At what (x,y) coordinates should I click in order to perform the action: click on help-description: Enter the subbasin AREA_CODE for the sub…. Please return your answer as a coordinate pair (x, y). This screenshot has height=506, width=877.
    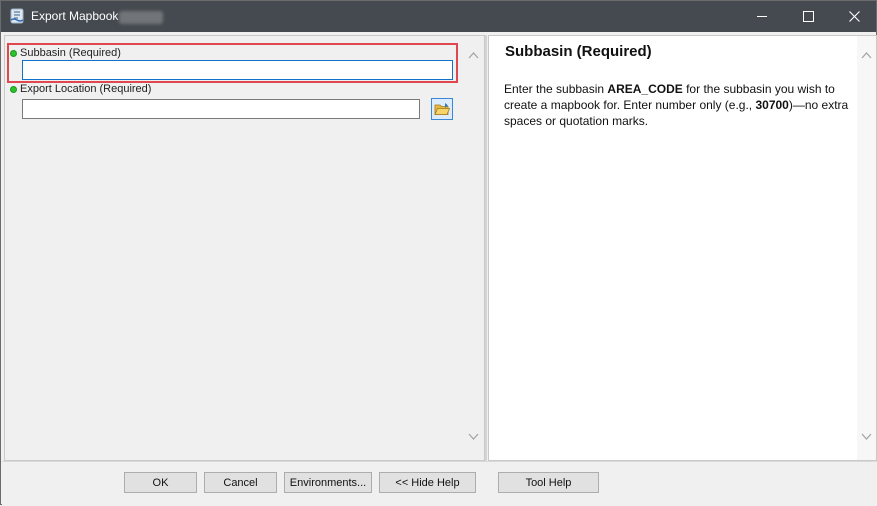
    Looking at the image, I should click on (678, 105).